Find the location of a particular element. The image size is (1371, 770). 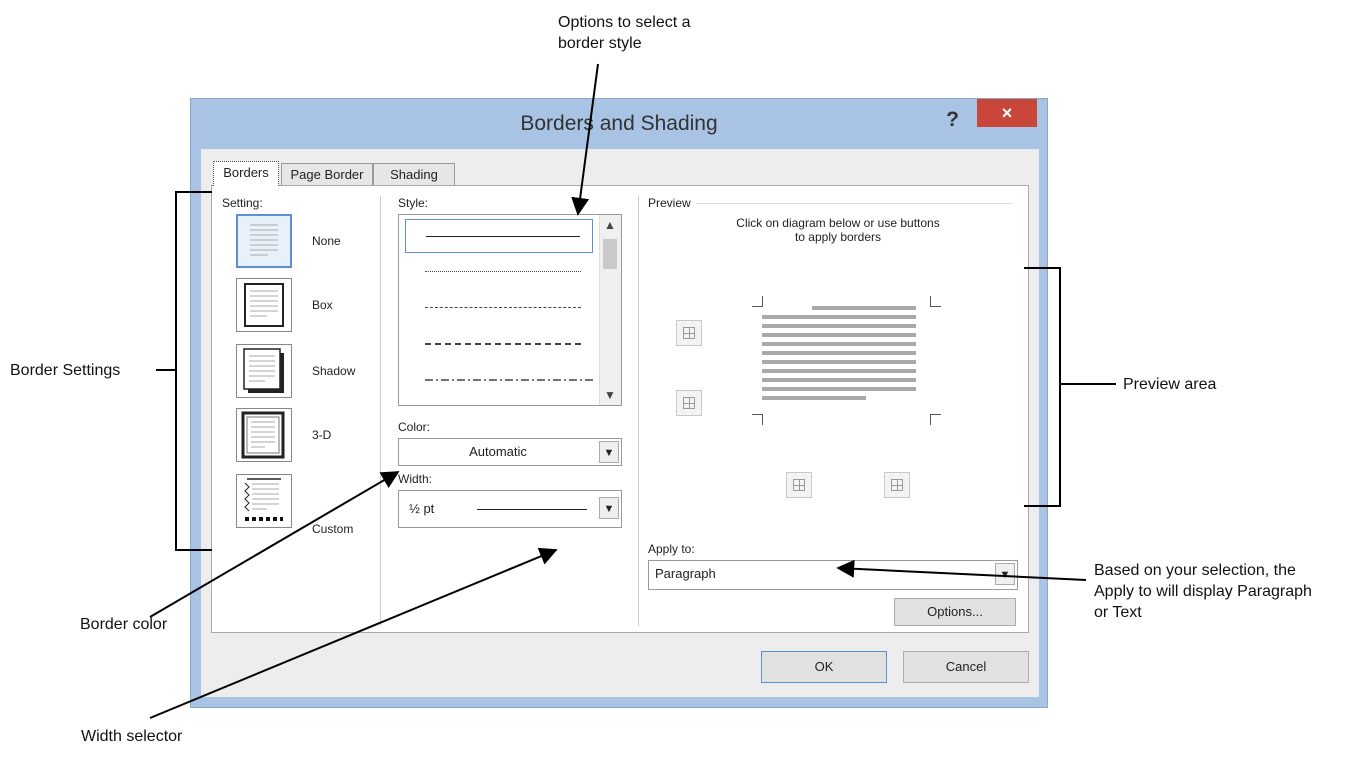

width-value: ½ pt is located at coordinates (422, 508).